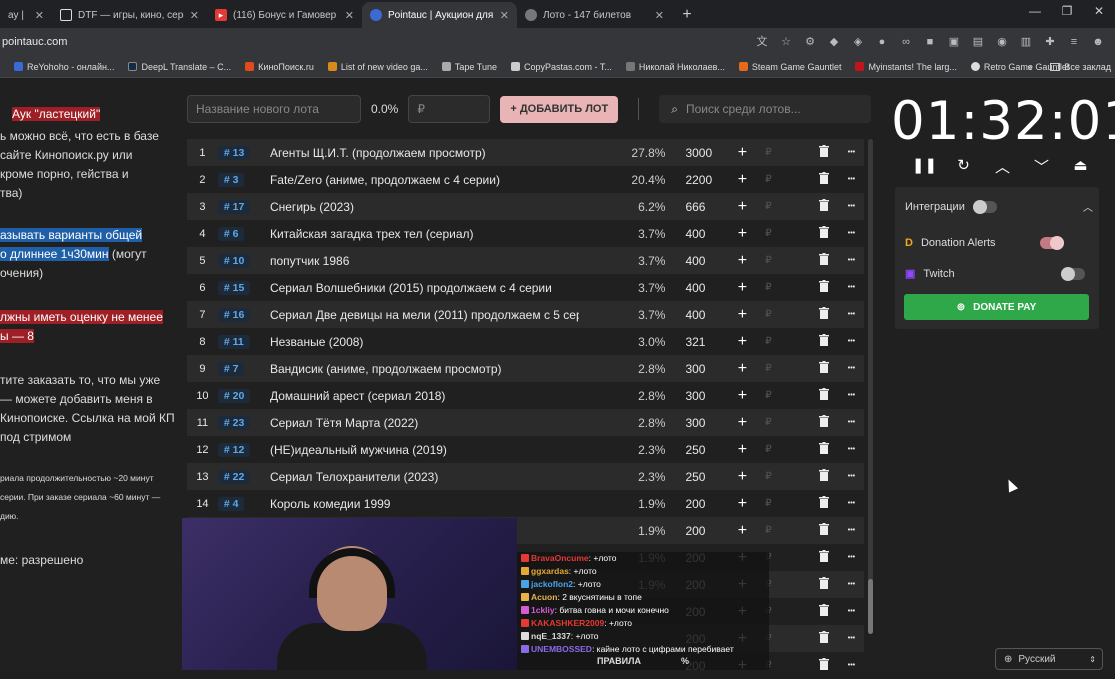  What do you see at coordinates (1098, 42) in the screenshot?
I see `profile-icon: ☻` at bounding box center [1098, 42].